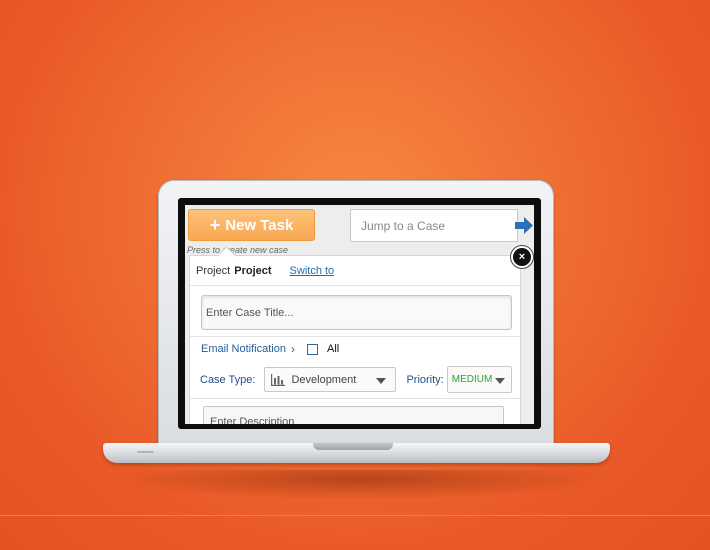 The image size is (710, 550). I want to click on plus-icon: +, so click(215, 225).